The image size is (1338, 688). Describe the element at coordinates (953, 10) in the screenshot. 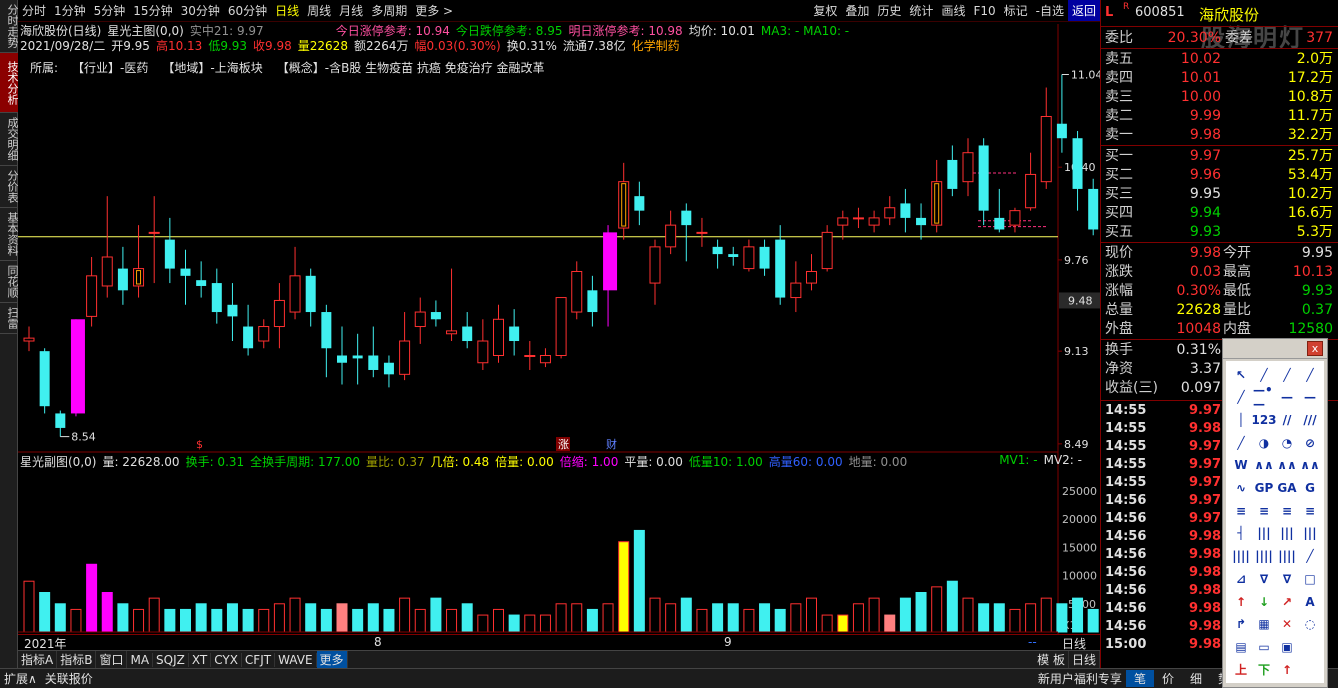

I see `toolbar-action-4: 画线` at that location.